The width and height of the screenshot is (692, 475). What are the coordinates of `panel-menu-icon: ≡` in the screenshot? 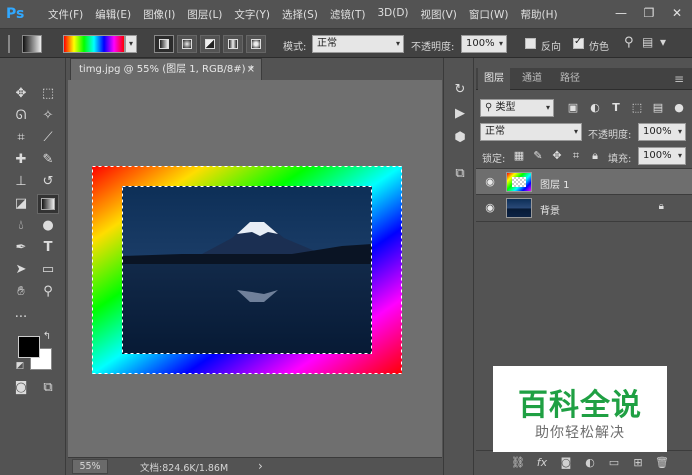 It's located at (679, 79).